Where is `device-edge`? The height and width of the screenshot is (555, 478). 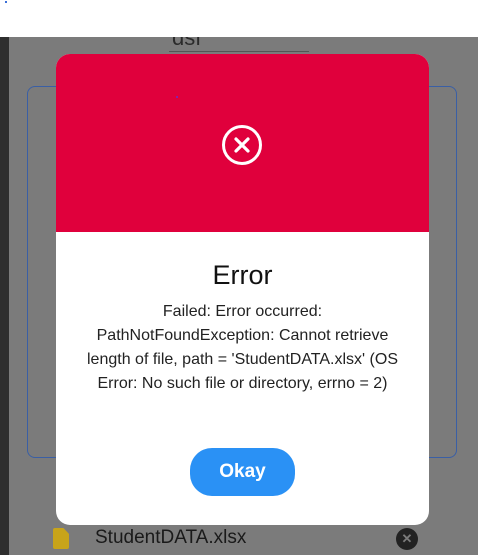 device-edge is located at coordinates (4, 296).